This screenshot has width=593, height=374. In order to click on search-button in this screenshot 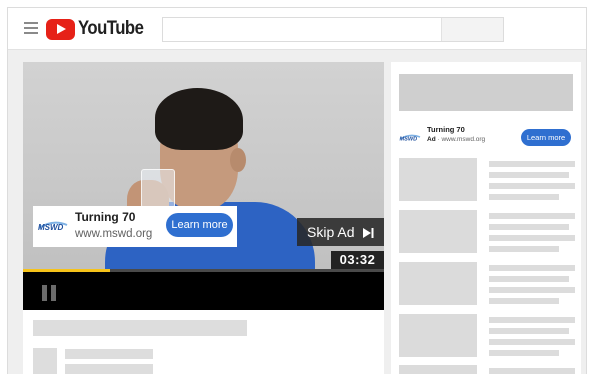, I will do `click(472, 29)`.